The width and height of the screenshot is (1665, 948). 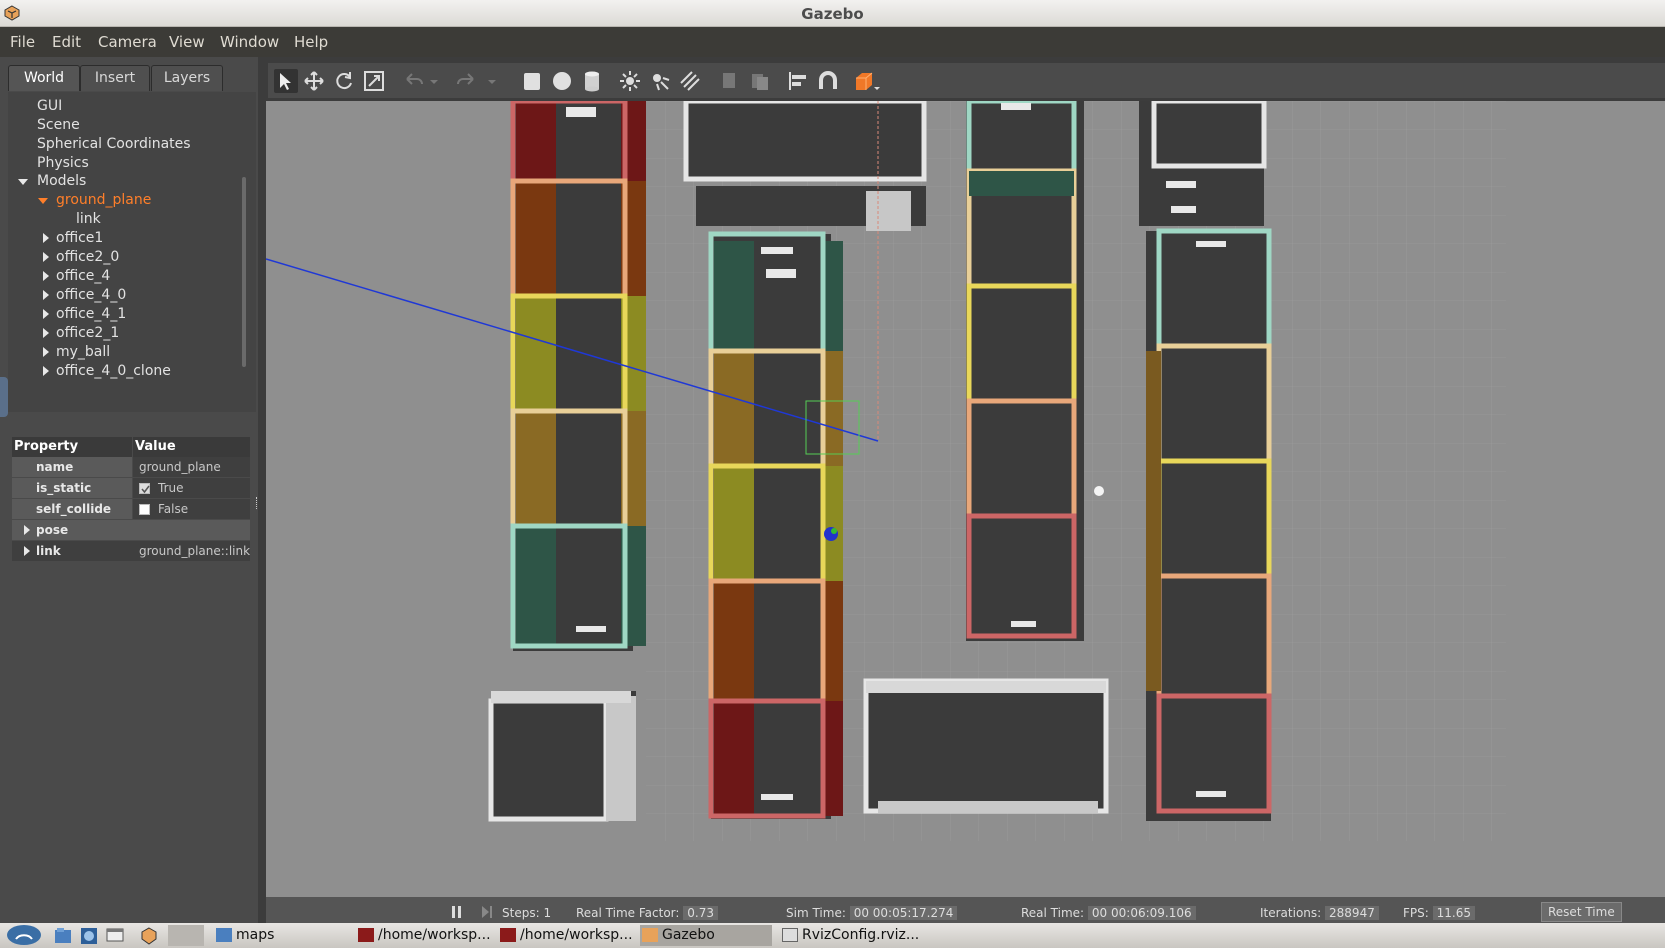 I want to click on expand-ground-plane-icon, so click(x=43, y=201).